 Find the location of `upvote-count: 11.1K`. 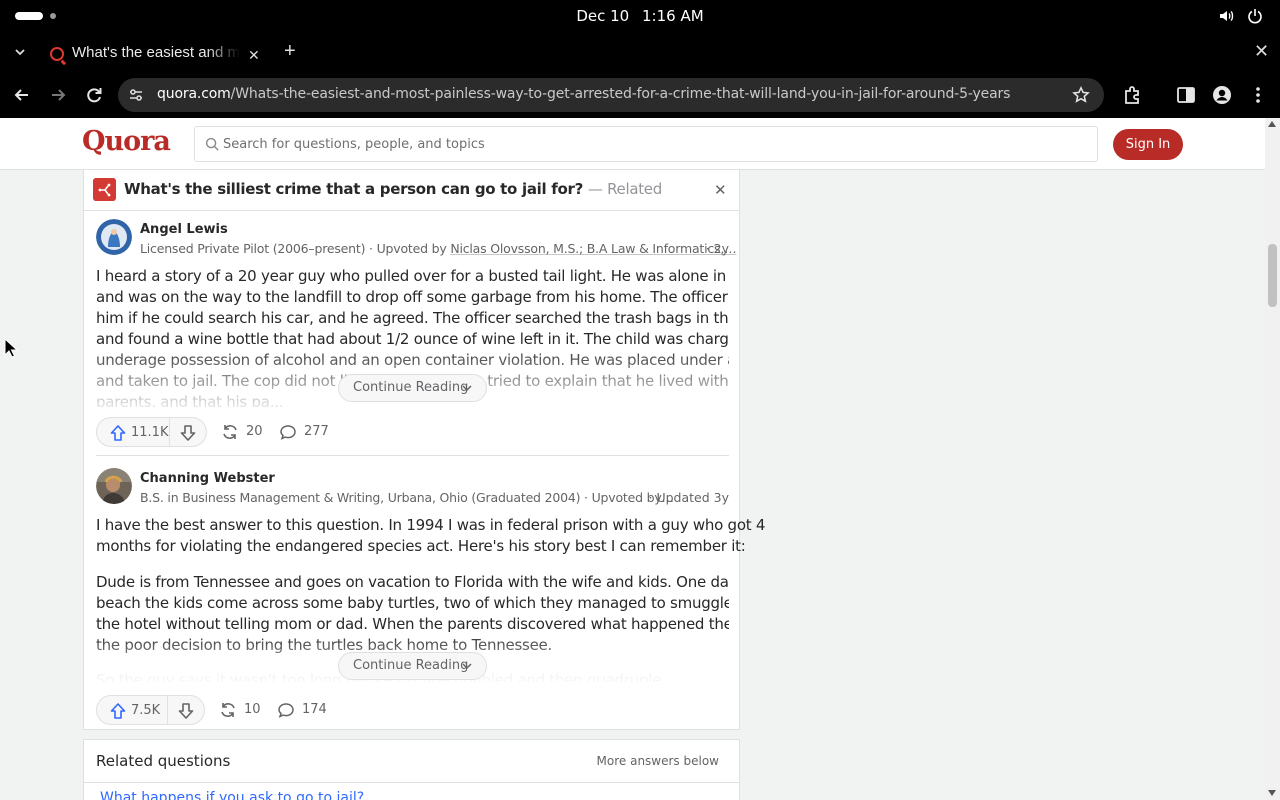

upvote-count: 11.1K is located at coordinates (149, 432).